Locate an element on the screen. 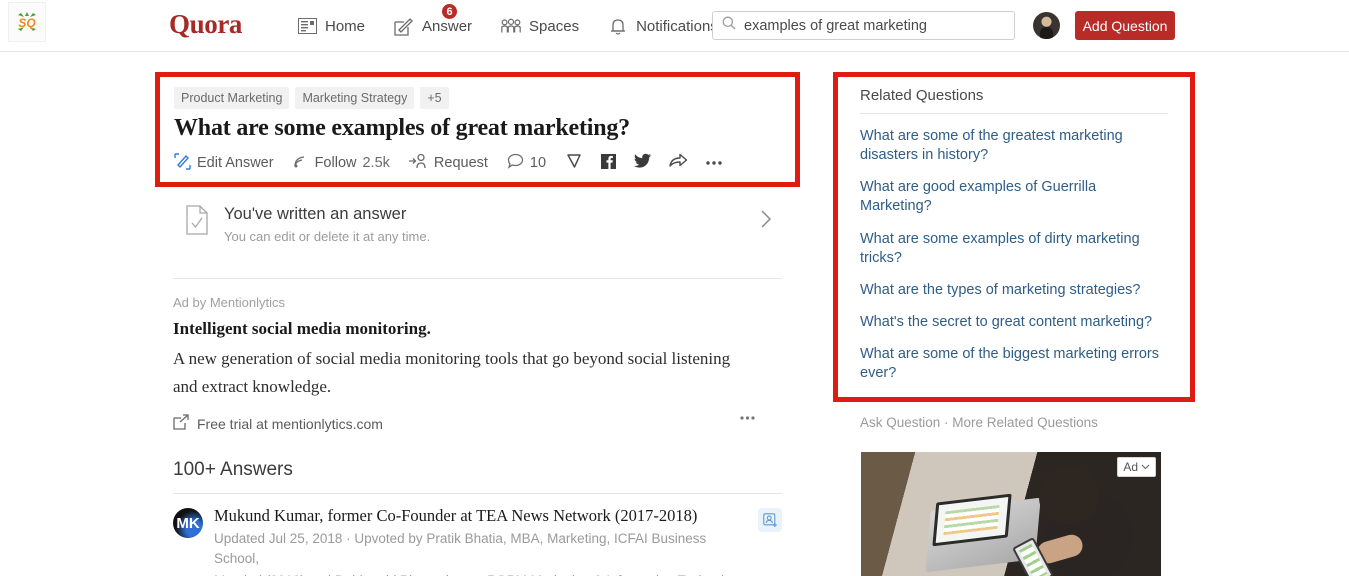  related-questions-heading: Related Questions is located at coordinates (922, 95).